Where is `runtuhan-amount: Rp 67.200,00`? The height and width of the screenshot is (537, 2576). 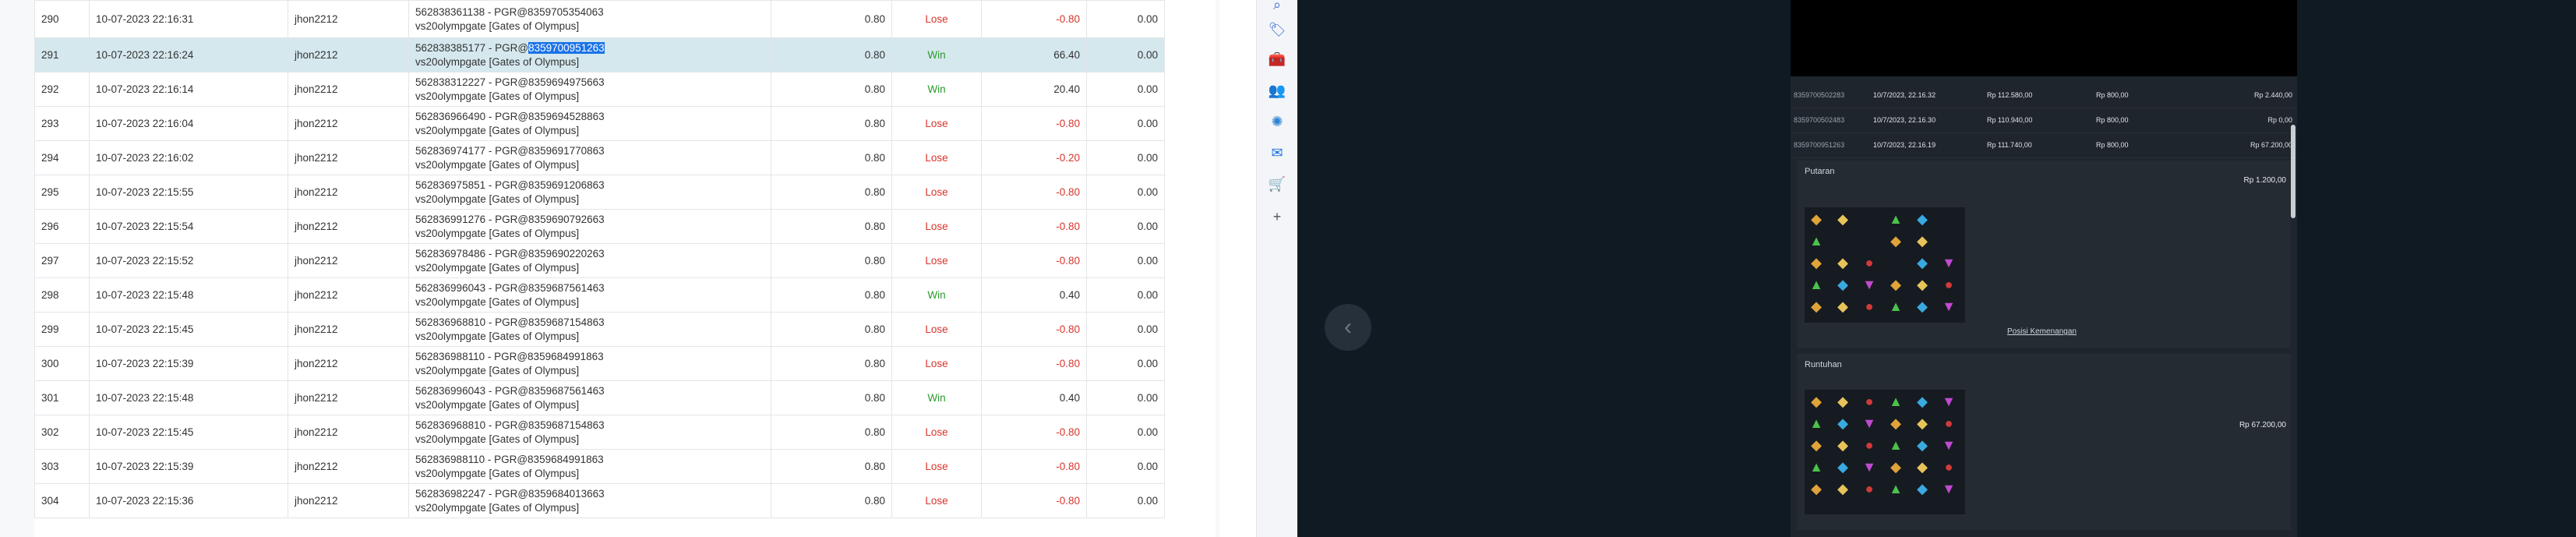 runtuhan-amount: Rp 67.200,00 is located at coordinates (2262, 425).